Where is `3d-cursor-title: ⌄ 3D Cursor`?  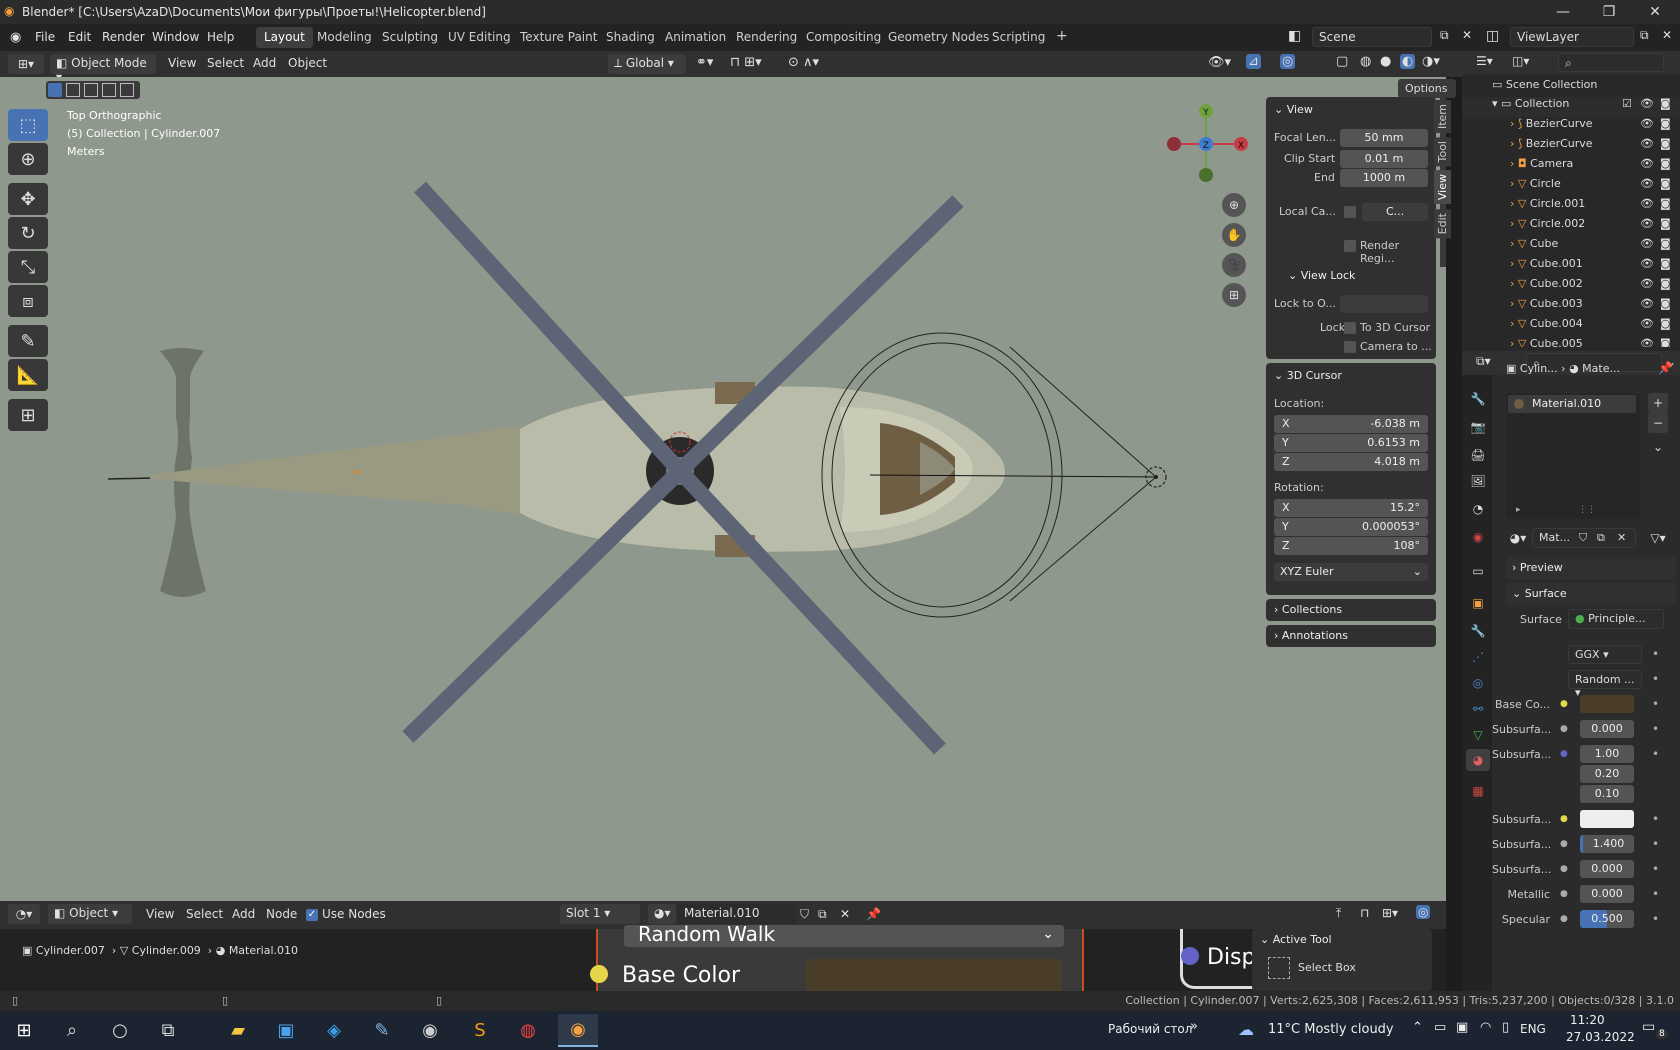
3d-cursor-title: ⌄ 3D Cursor is located at coordinates (1308, 375).